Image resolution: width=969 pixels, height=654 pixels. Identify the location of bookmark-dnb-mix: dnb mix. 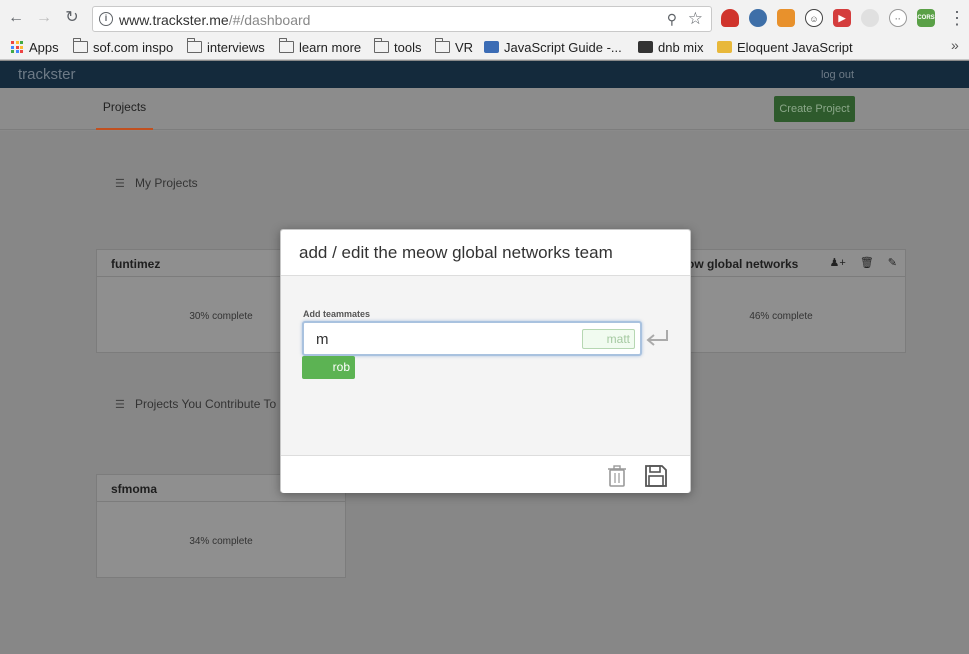
(671, 47).